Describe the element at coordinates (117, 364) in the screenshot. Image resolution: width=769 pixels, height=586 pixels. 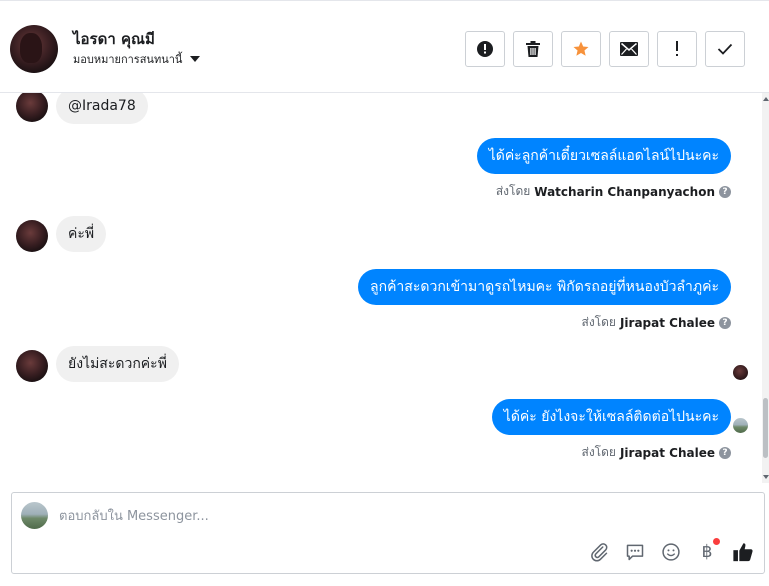
I see `incoming-message: ยังไม่สะดวกค่ะพี่` at that location.